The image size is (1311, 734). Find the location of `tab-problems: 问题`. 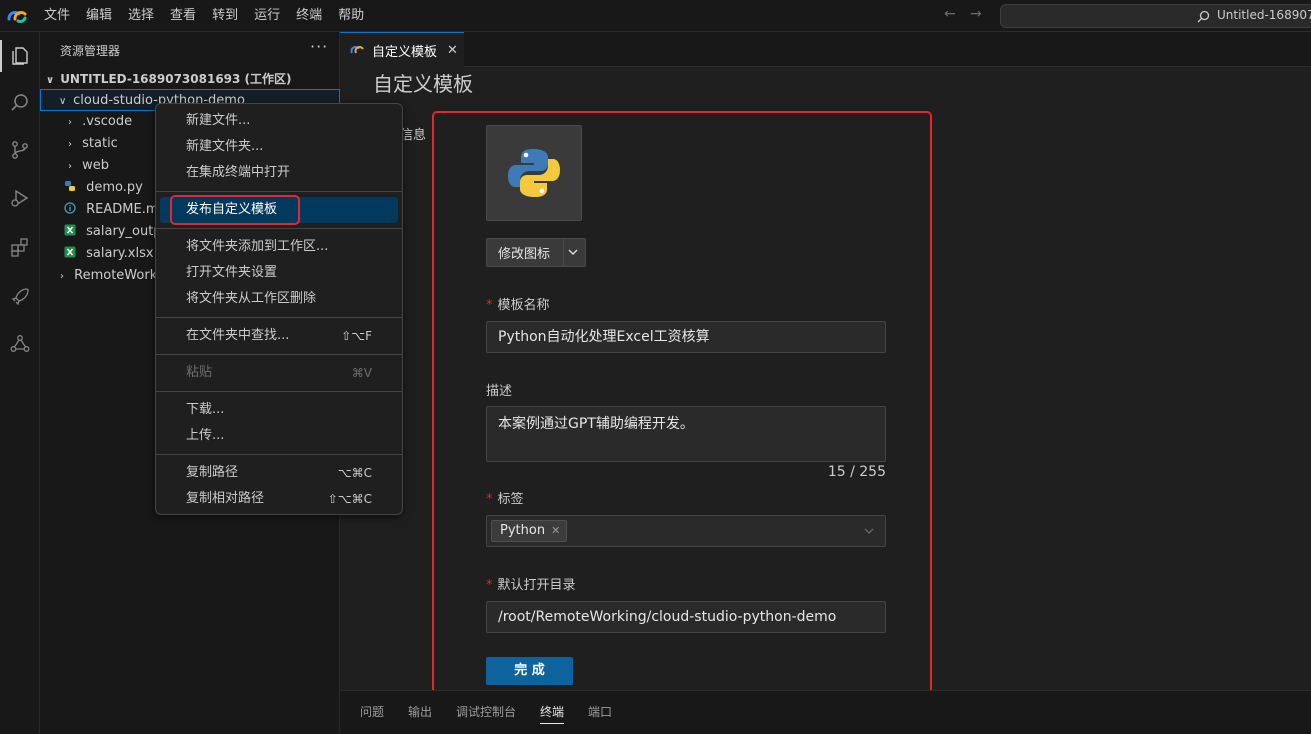

tab-problems: 问题 is located at coordinates (372, 711).